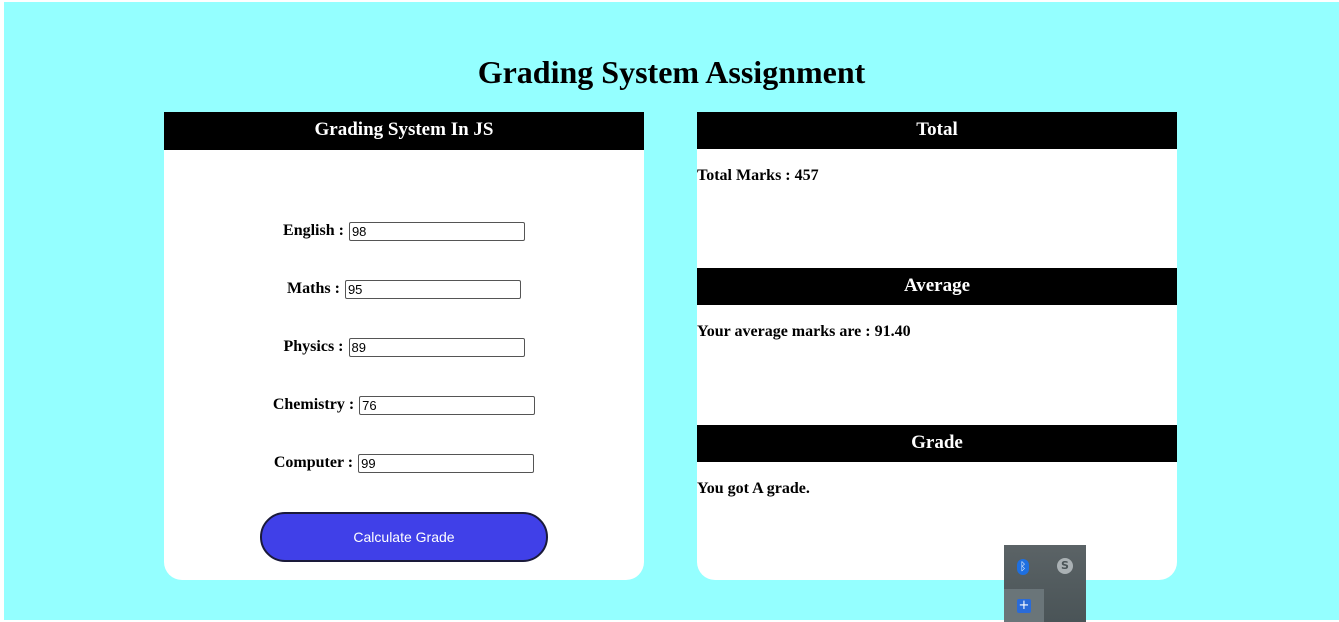 Image resolution: width=1339 pixels, height=622 pixels. Describe the element at coordinates (937, 130) in the screenshot. I see `total-header: Total` at that location.